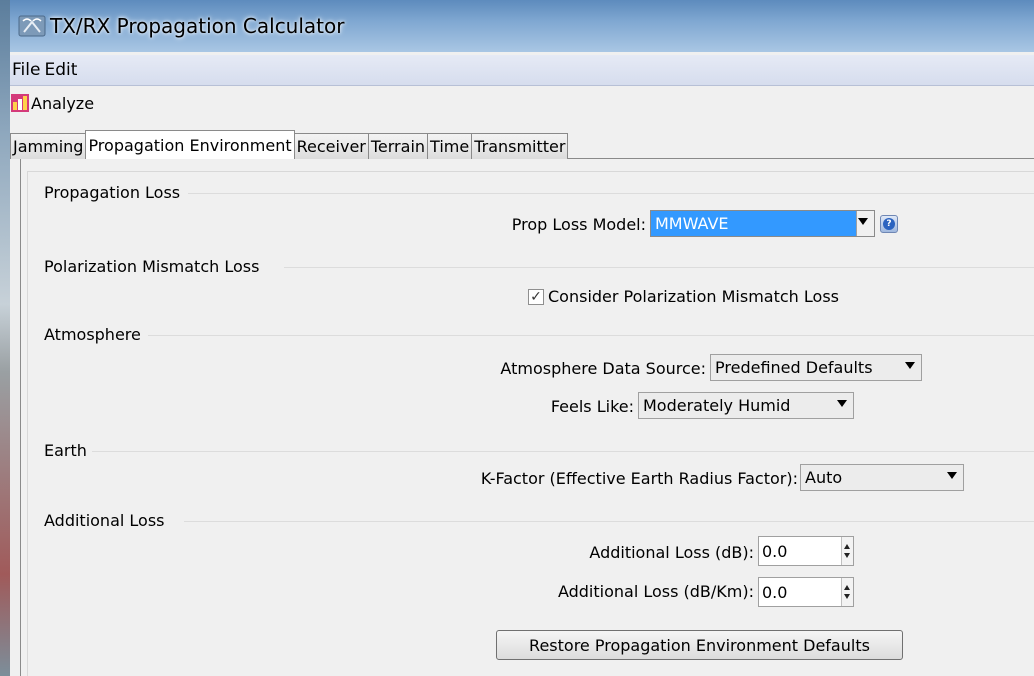 The height and width of the screenshot is (676, 1034). I want to click on menu-edit: Edit, so click(61, 70).